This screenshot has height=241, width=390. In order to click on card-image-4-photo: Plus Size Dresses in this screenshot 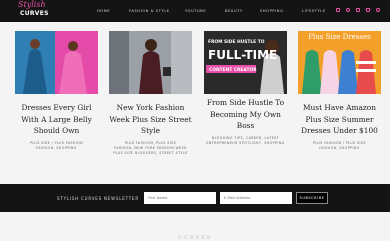, I will do `click(339, 62)`.